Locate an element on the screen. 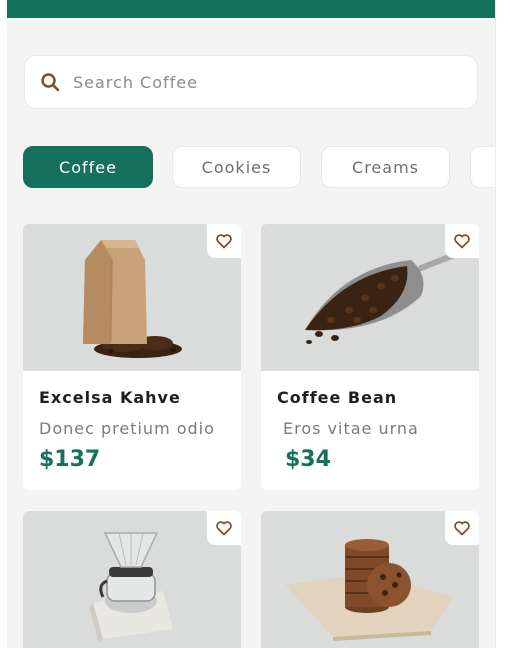  search-icon is located at coordinates (50, 82).